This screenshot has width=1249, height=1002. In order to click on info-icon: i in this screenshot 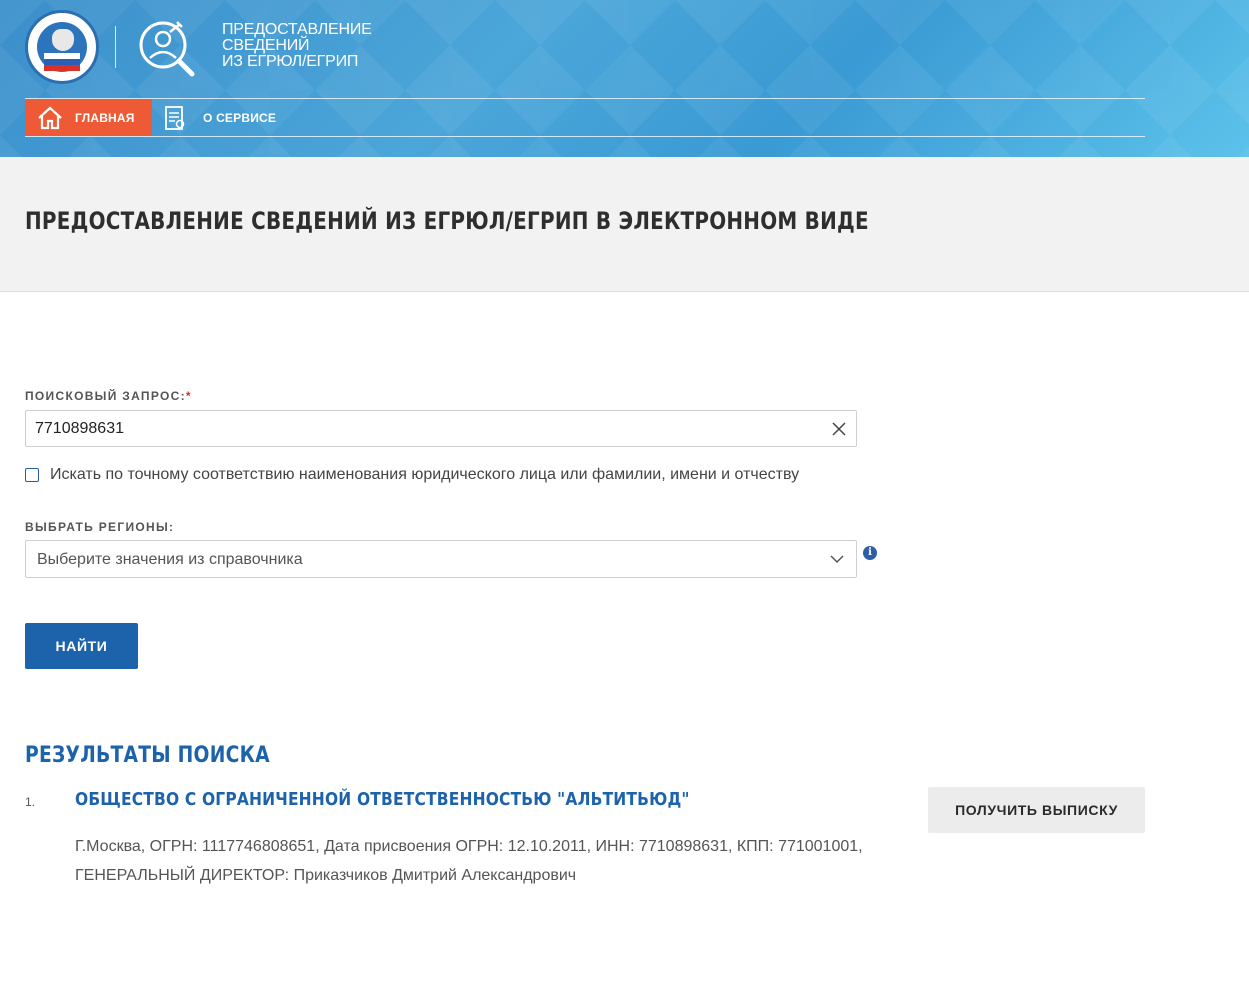, I will do `click(870, 553)`.